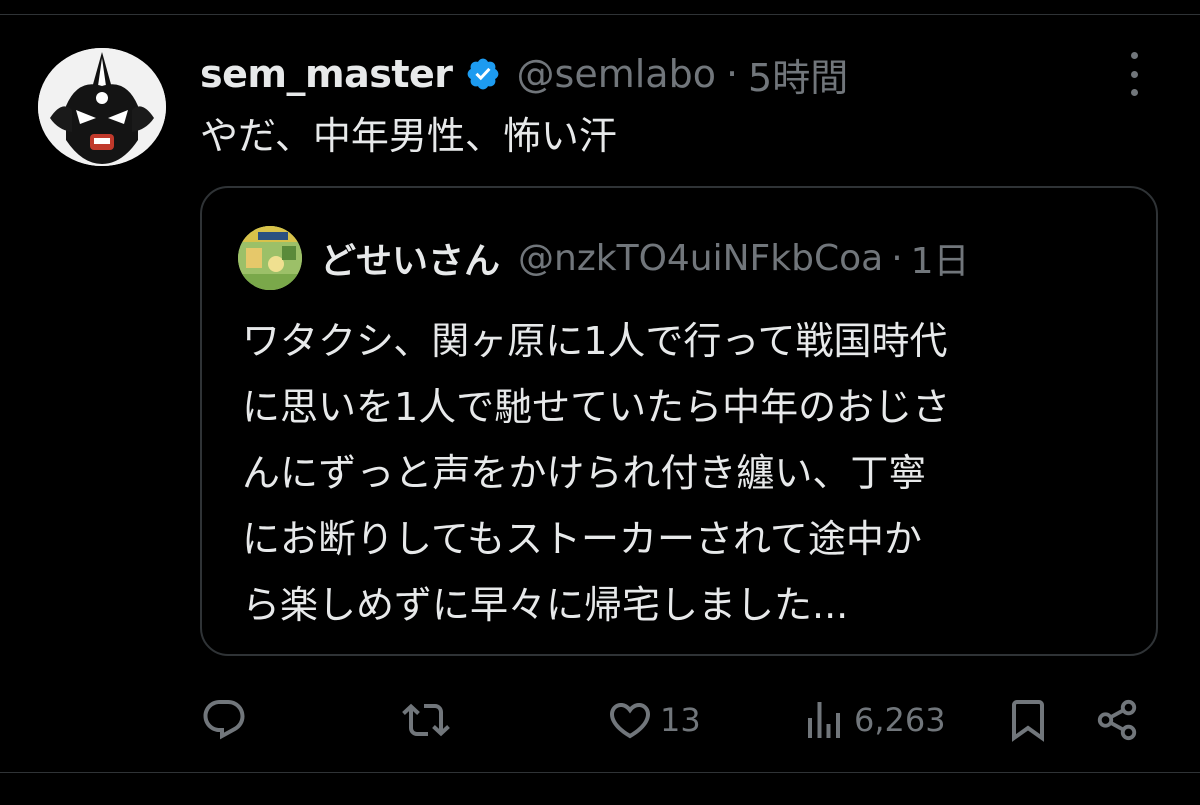 This screenshot has height=805, width=1200. What do you see at coordinates (1134, 74) in the screenshot?
I see `more-options-icon` at bounding box center [1134, 74].